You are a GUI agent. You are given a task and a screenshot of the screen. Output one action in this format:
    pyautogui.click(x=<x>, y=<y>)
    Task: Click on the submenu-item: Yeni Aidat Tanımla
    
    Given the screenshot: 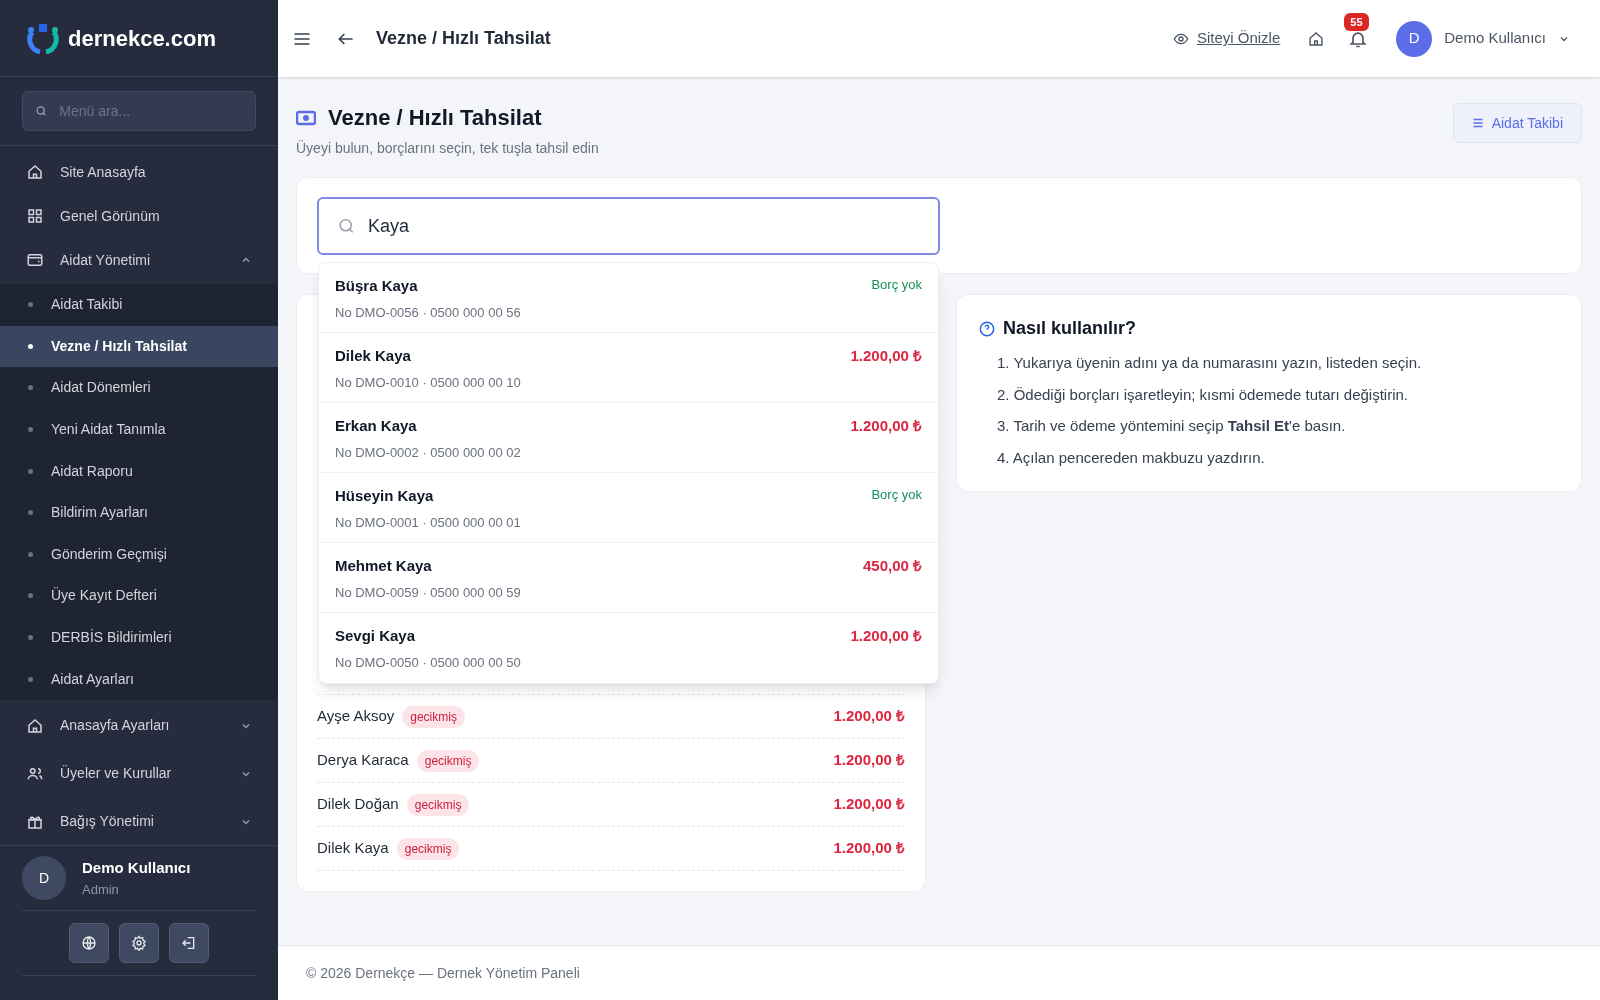 What is the action you would take?
    pyautogui.click(x=139, y=429)
    